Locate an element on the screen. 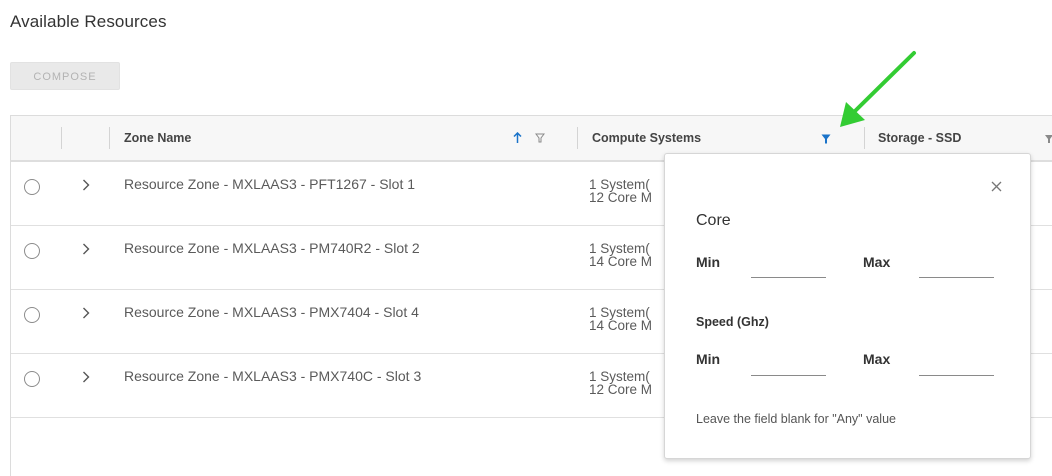  page-title: Available Resources is located at coordinates (88, 21).